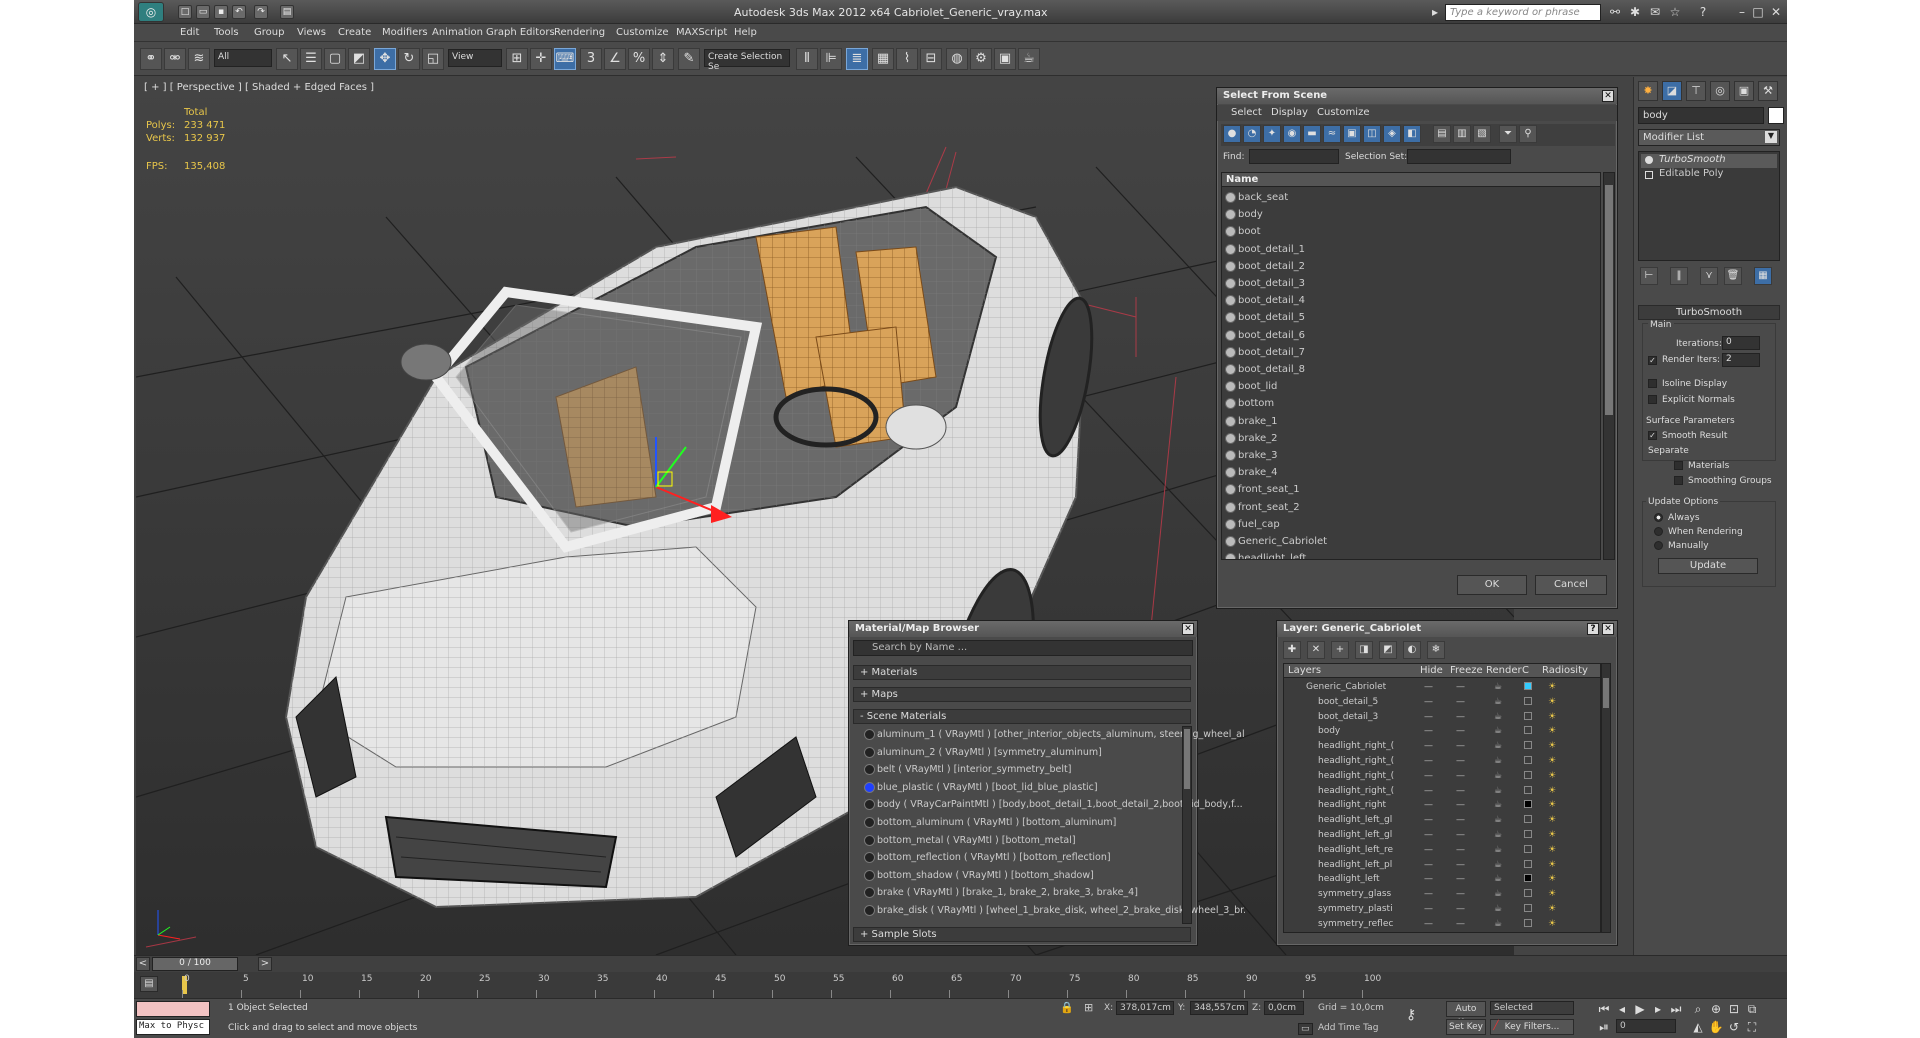 The image size is (1920, 1038). What do you see at coordinates (1352, 134) in the screenshot?
I see `display-groups-icon: ▣` at bounding box center [1352, 134].